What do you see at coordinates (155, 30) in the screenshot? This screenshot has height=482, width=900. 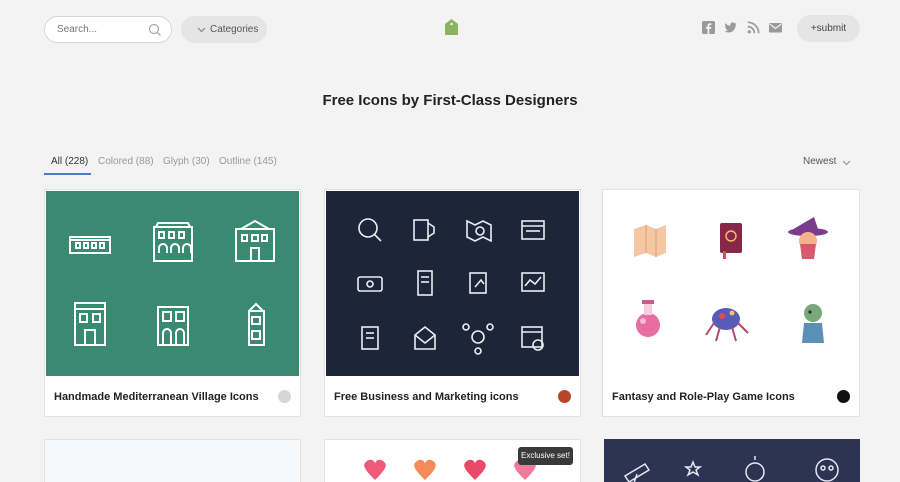 I see `search-icon` at bounding box center [155, 30].